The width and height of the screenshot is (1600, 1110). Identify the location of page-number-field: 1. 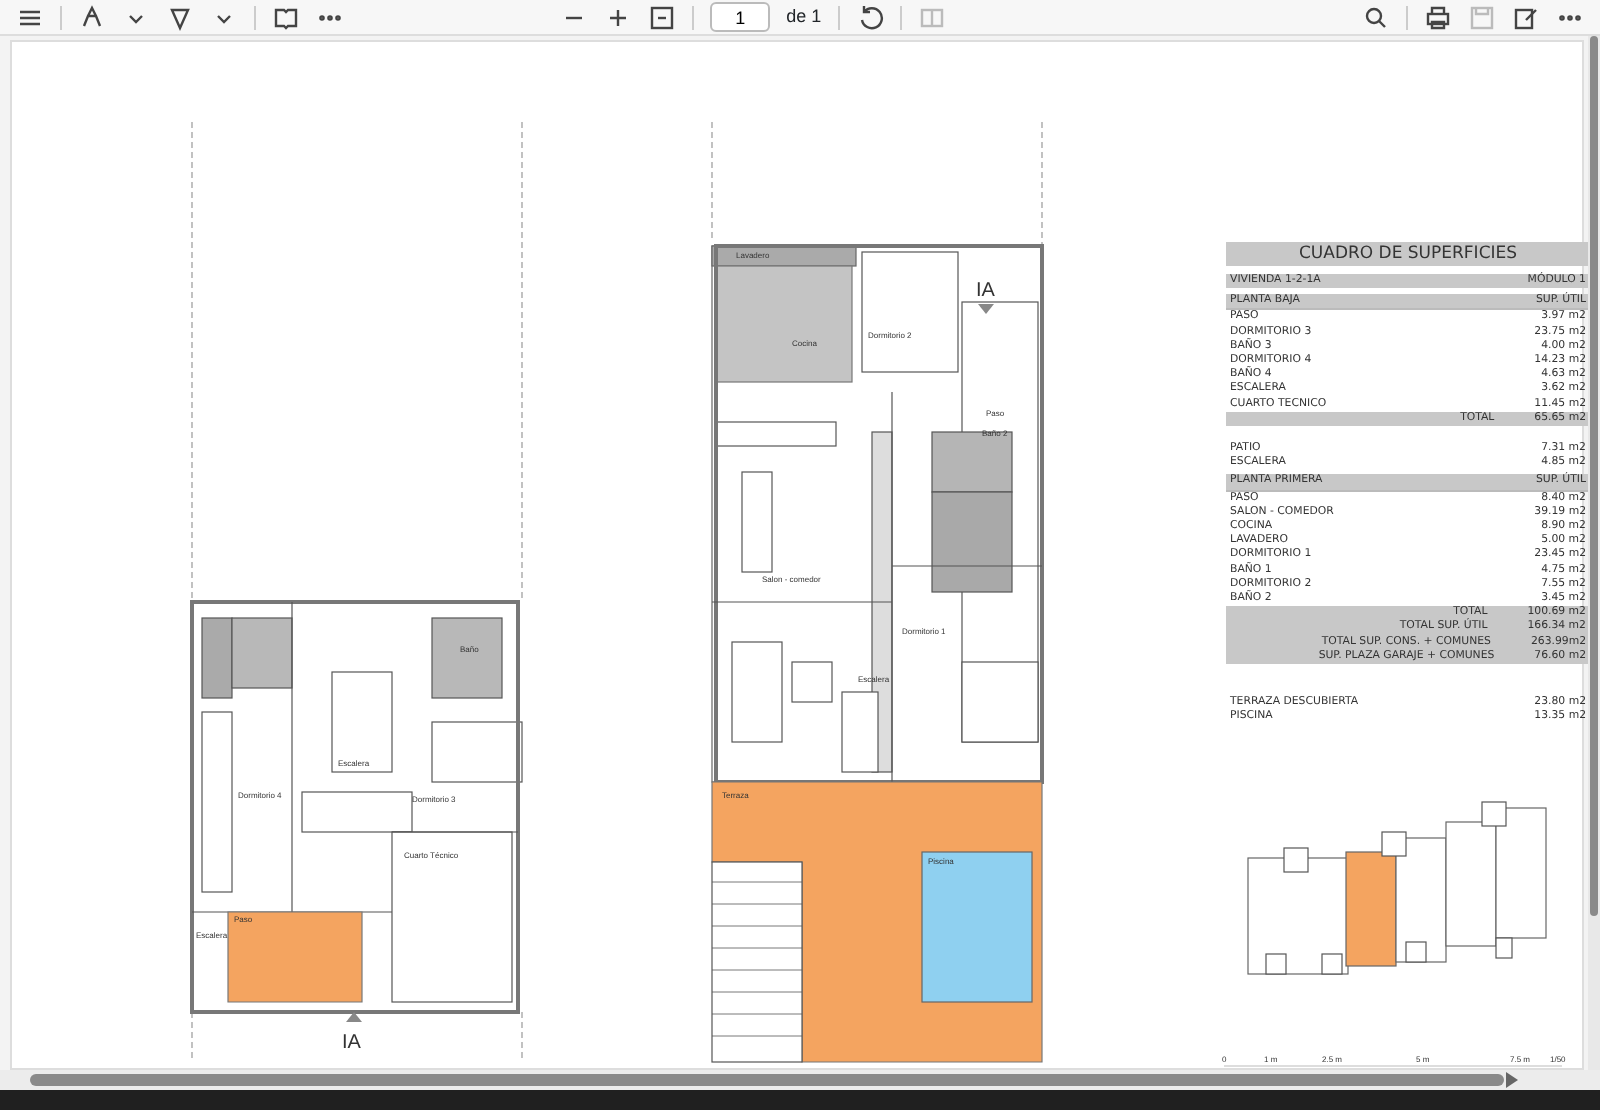
(740, 17).